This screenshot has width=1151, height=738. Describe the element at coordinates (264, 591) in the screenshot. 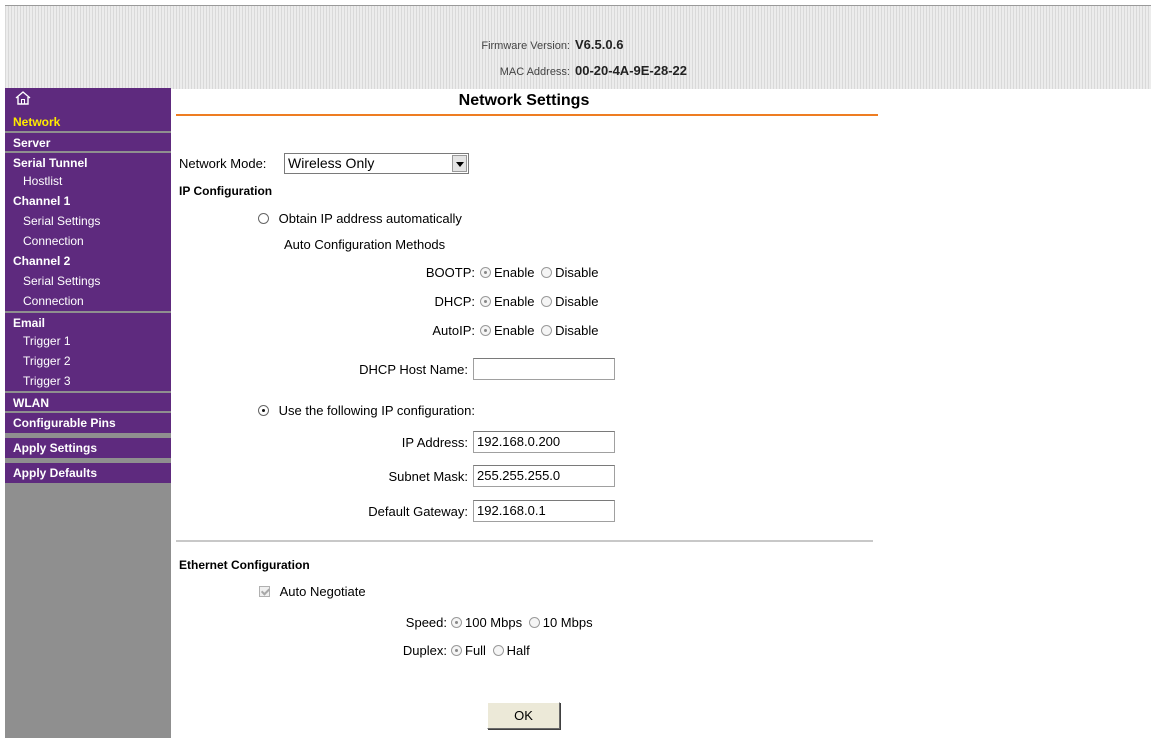

I see `auto-negotiate-checkbox` at that location.